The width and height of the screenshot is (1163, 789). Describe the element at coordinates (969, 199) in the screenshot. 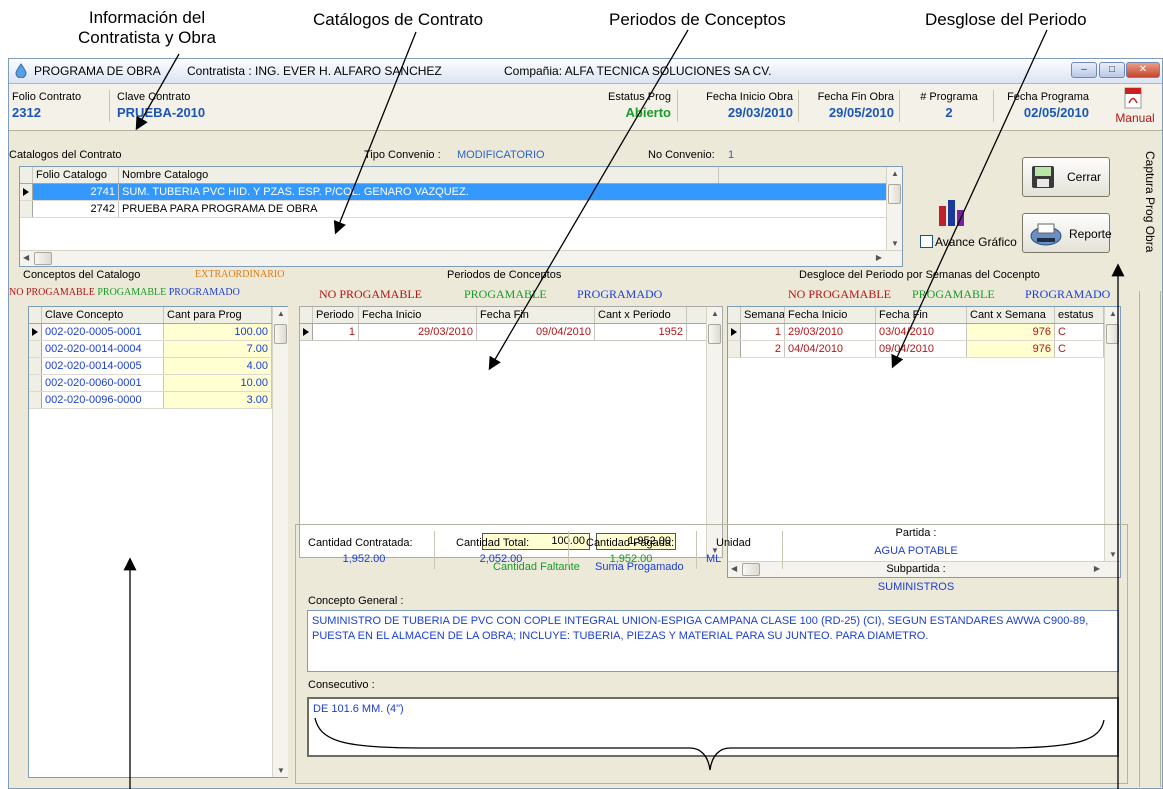

I see `arrow-desglose` at that location.